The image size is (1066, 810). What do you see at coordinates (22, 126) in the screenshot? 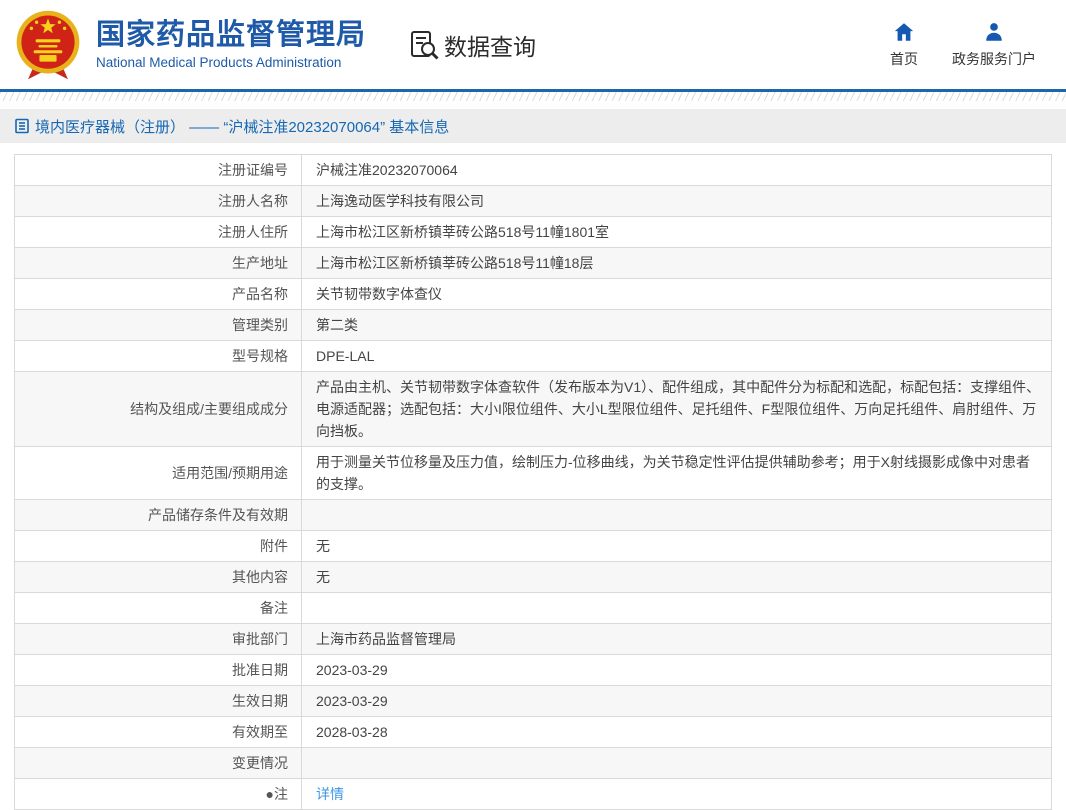
I see `document-list-icon` at bounding box center [22, 126].